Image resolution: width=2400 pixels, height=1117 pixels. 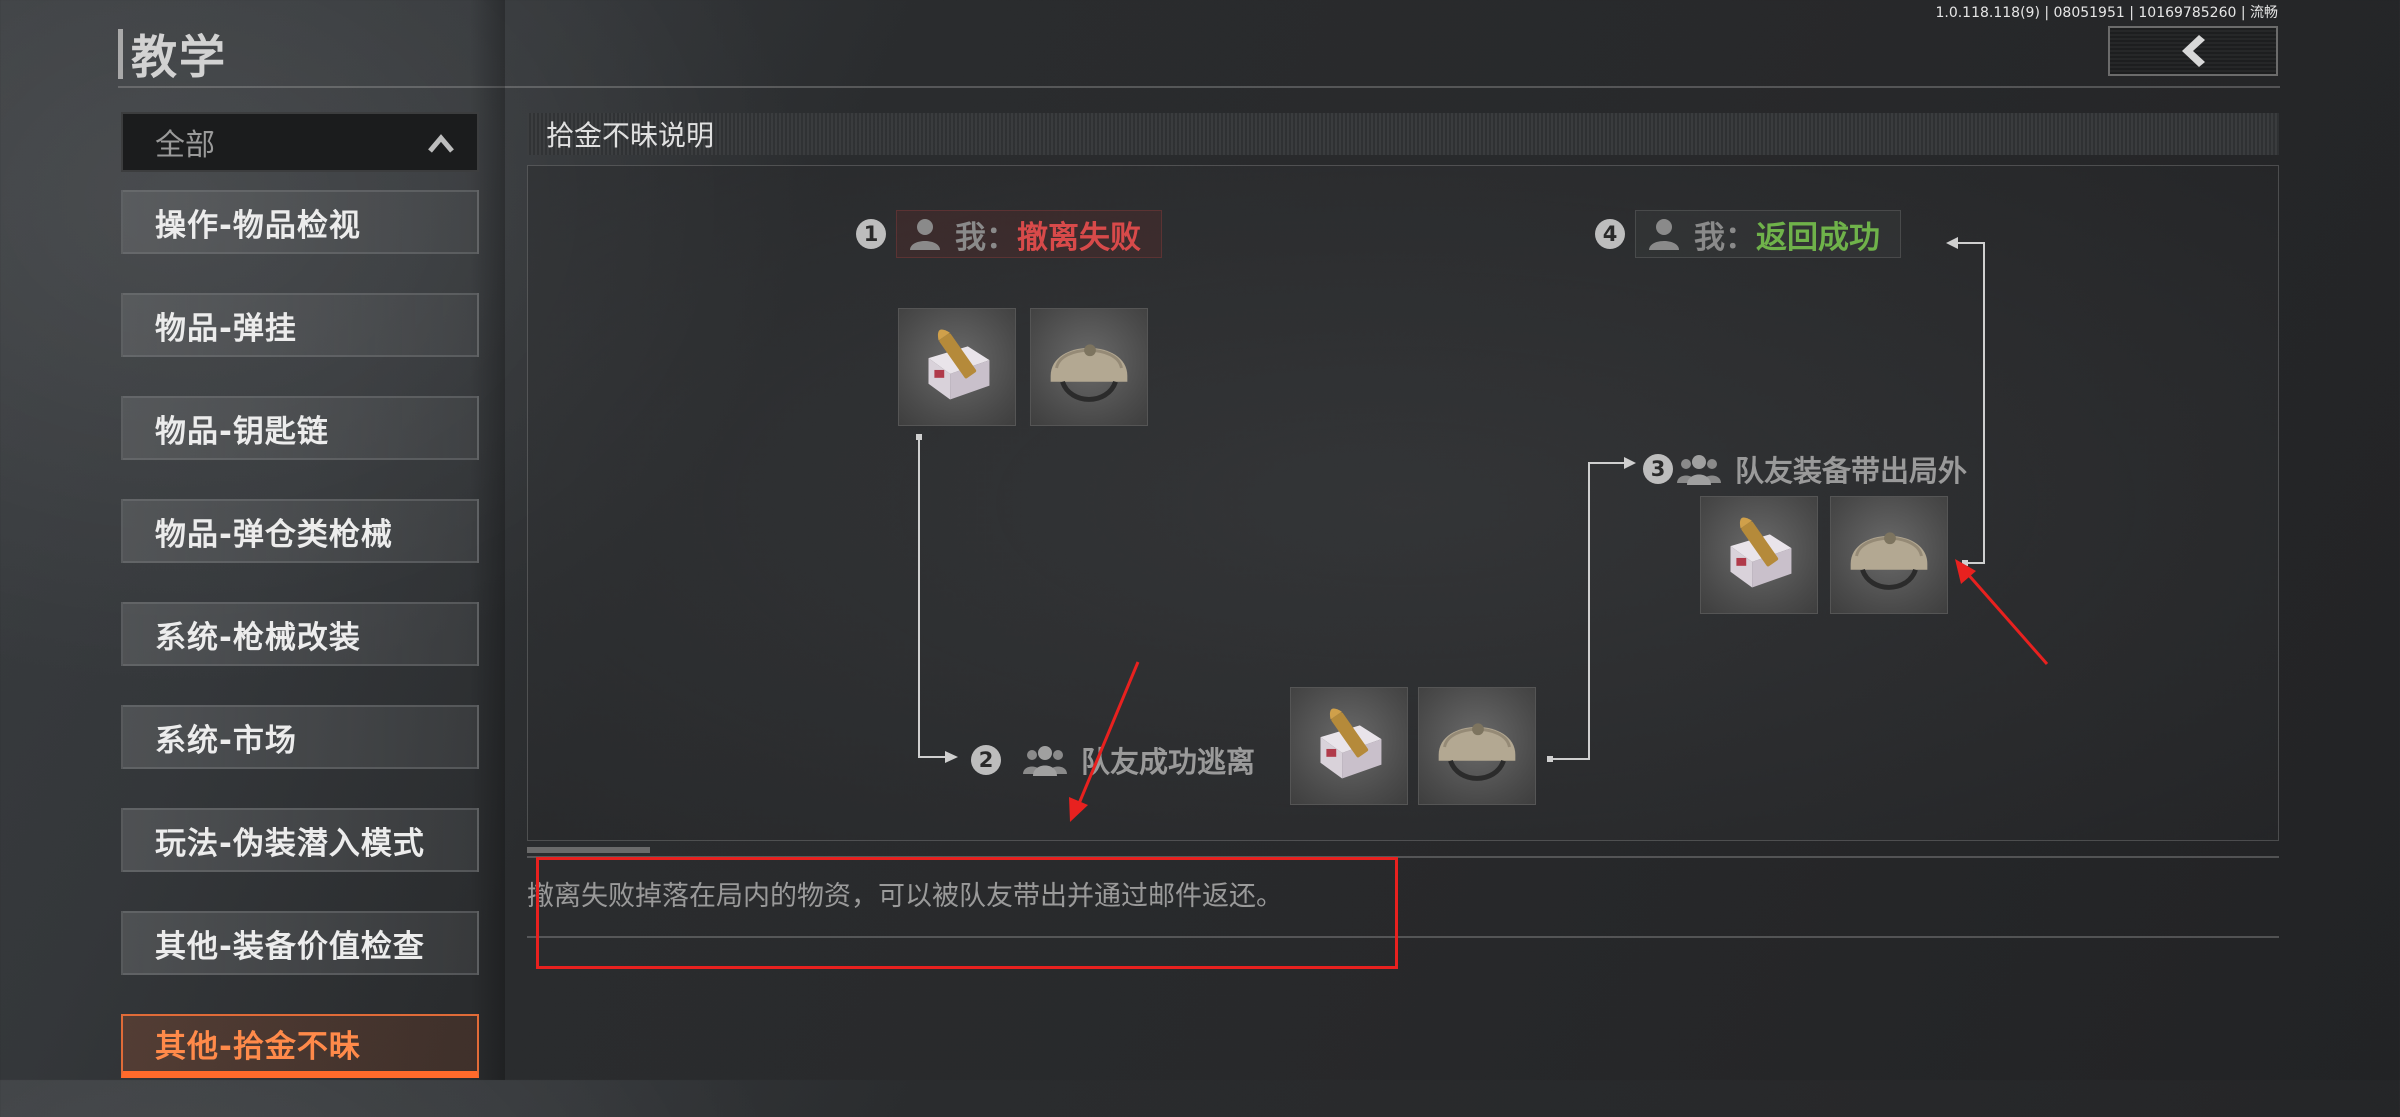 I want to click on annotation-arrows, so click(x=1559, y=690).